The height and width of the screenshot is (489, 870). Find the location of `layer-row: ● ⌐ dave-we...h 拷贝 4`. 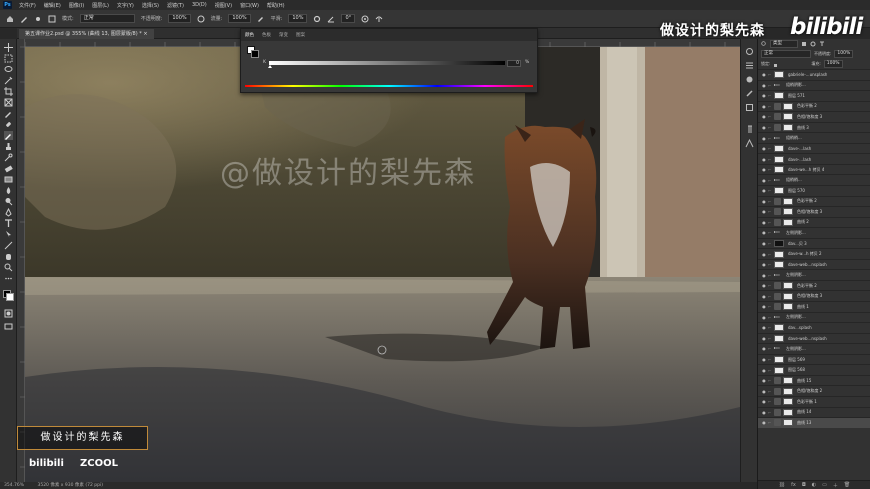

layer-row: ● ⌐ dave-we...h 拷贝 4 is located at coordinates (814, 169).